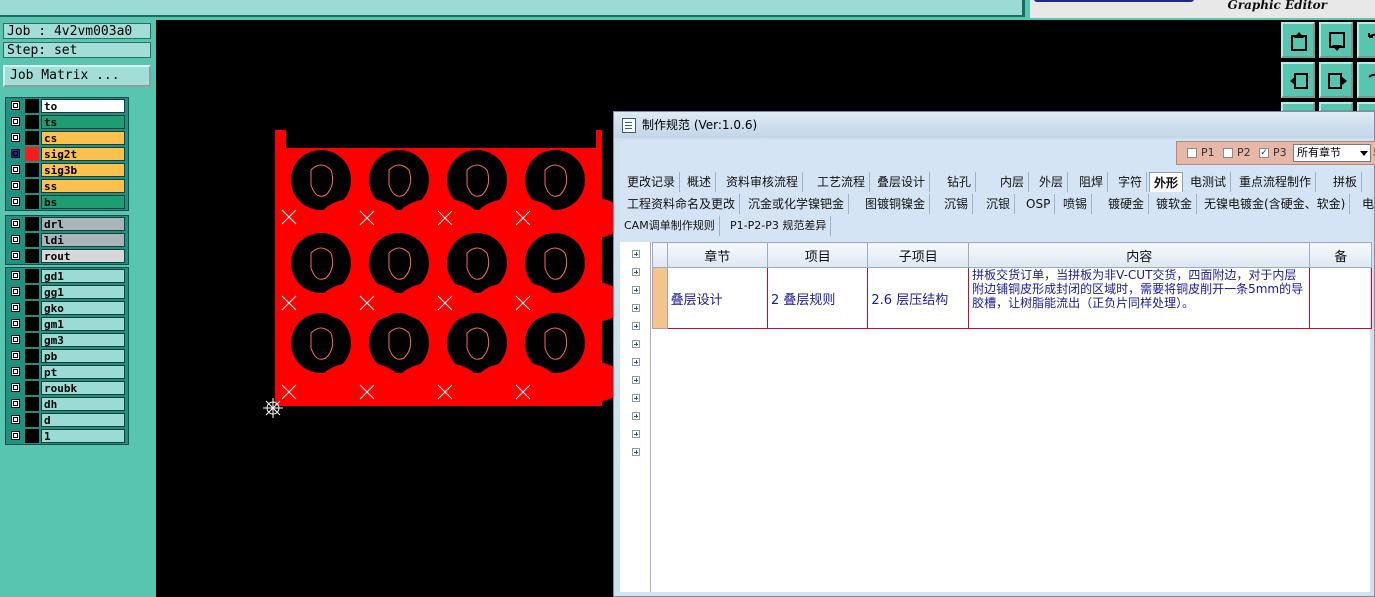 The width and height of the screenshot is (1375, 597). What do you see at coordinates (67, 106) in the screenshot?
I see `layer-row-to: to` at bounding box center [67, 106].